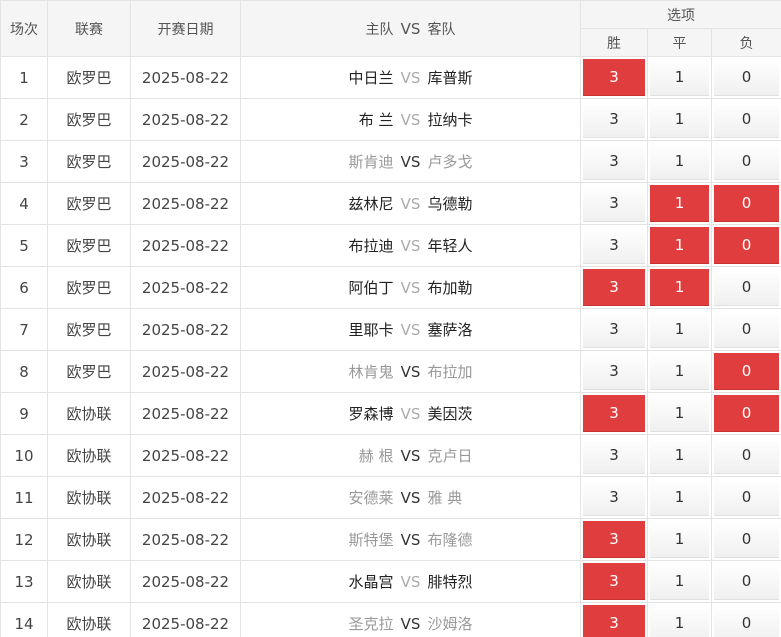  I want to click on away-team: 布拉加, so click(450, 372).